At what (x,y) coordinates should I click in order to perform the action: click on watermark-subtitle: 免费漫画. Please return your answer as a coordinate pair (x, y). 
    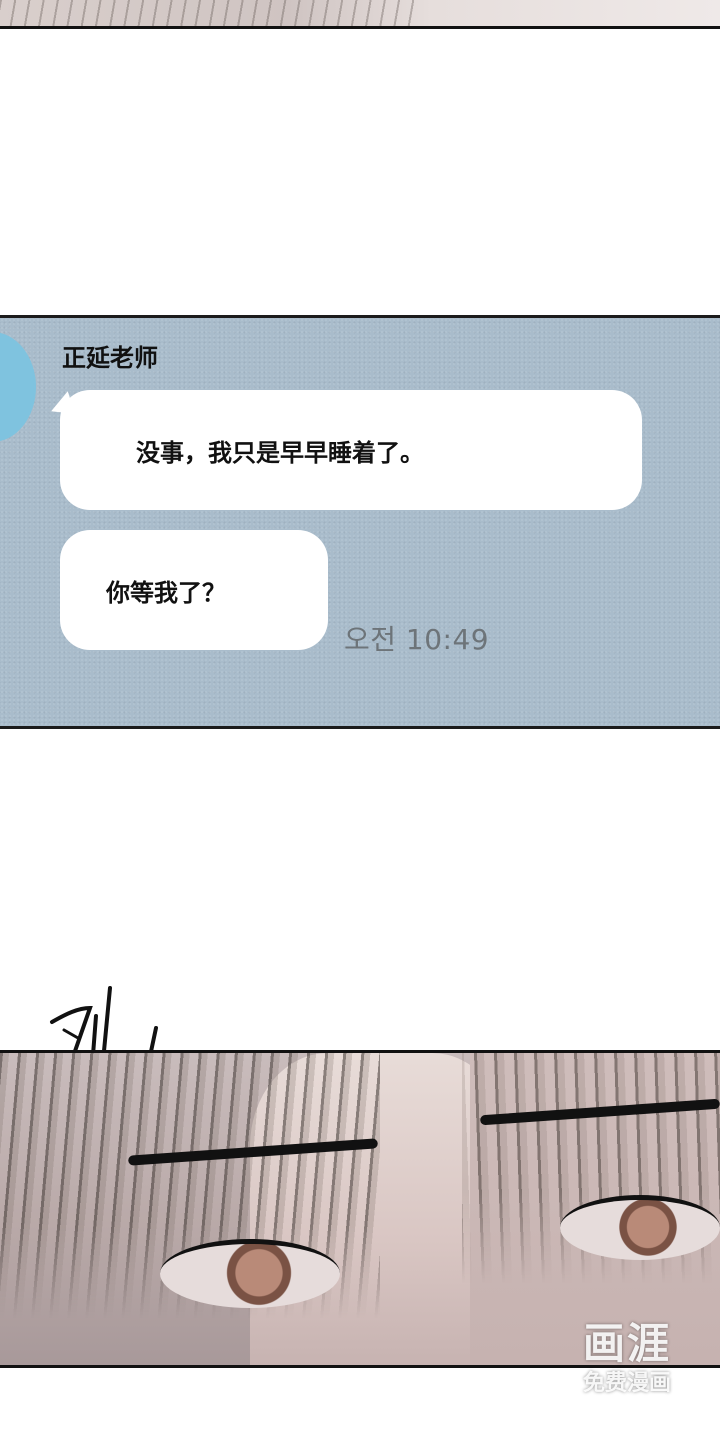
    Looking at the image, I should click on (626, 1383).